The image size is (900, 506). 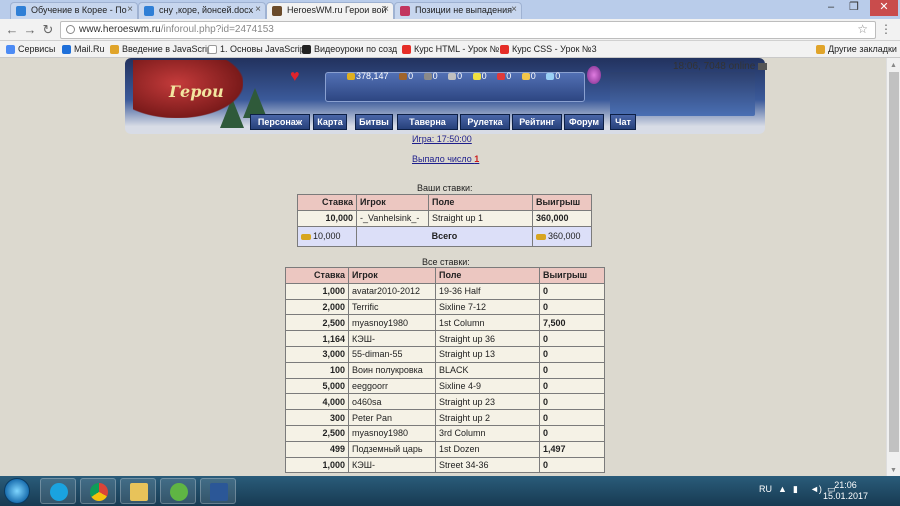 I want to click on bookmark-css-course: Курс CSS - Урок №3, so click(x=548, y=49).